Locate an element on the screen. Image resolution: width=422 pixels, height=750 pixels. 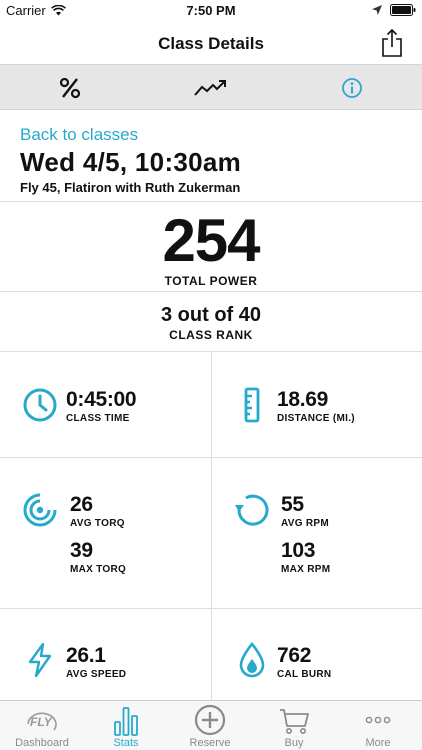
rpm-rotate-icon is located at coordinates (252, 510).